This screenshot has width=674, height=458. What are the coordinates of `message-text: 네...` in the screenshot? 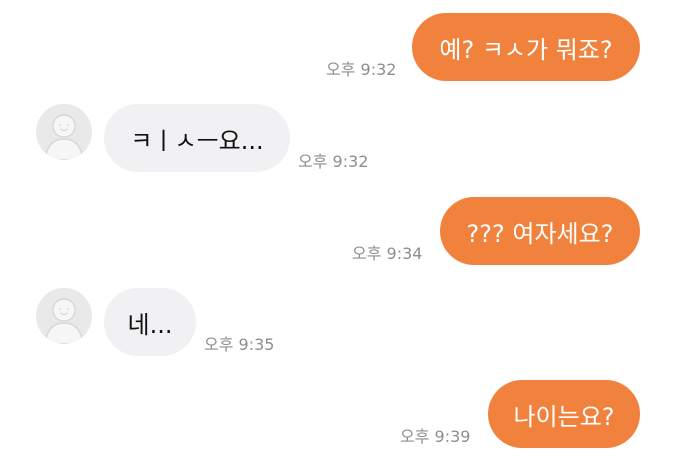 It's located at (150, 324).